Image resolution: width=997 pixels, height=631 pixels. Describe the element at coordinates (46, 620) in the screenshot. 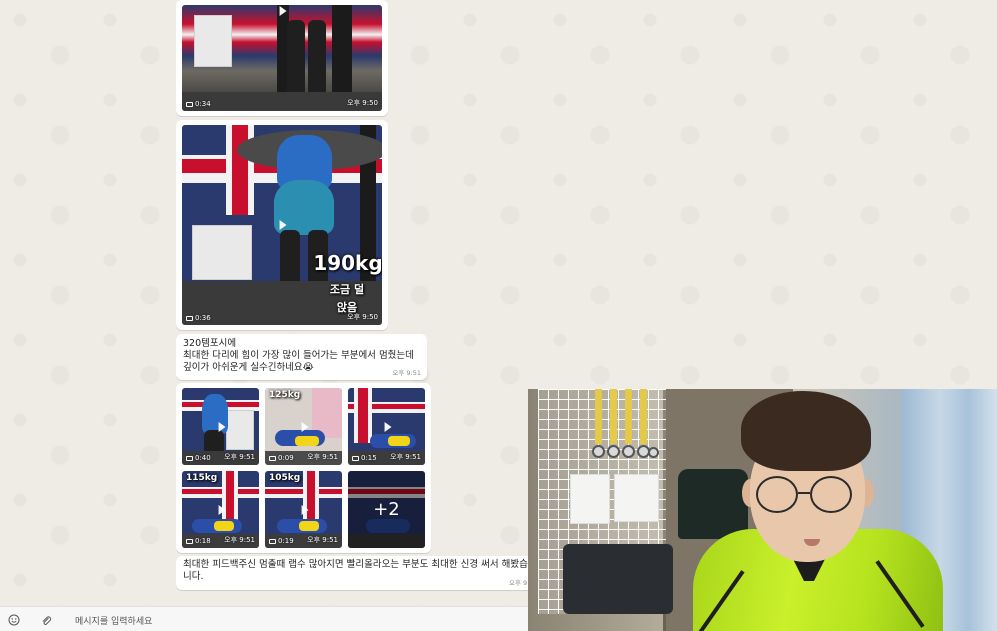

I see `paperclip-icon` at that location.